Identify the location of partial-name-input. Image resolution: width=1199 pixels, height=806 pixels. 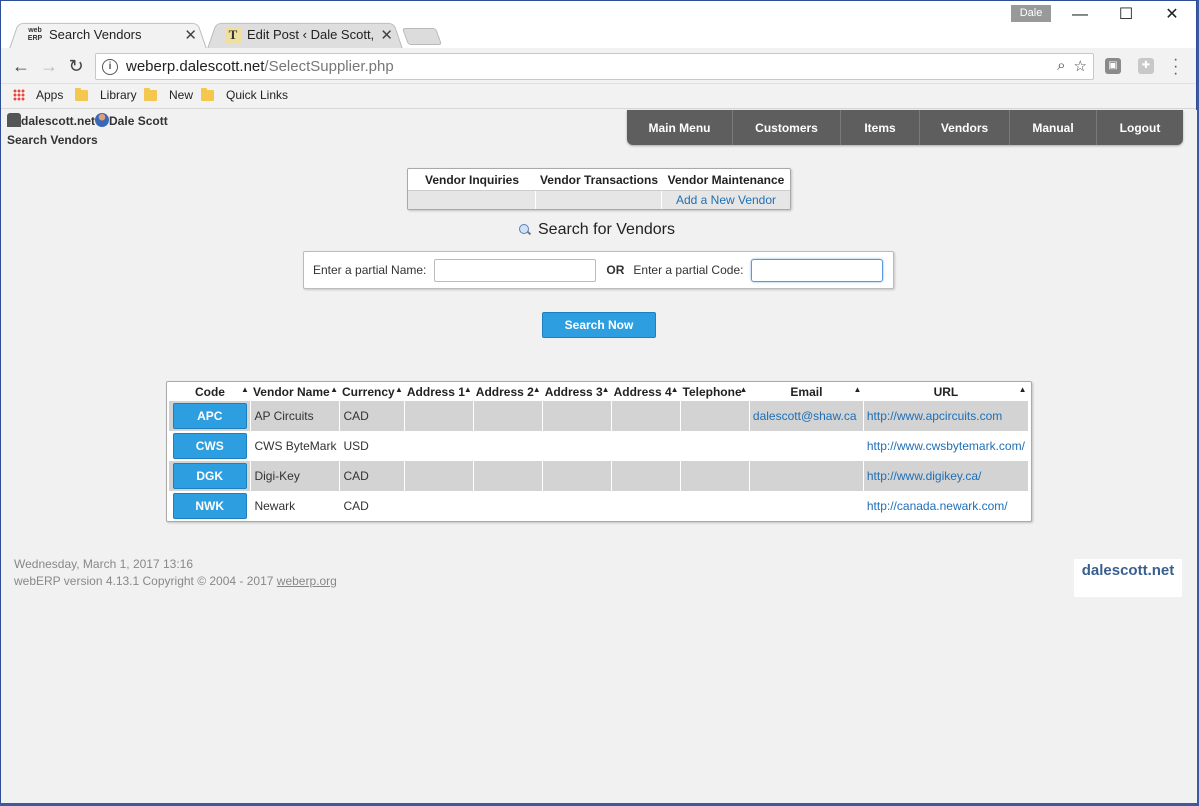
(515, 270).